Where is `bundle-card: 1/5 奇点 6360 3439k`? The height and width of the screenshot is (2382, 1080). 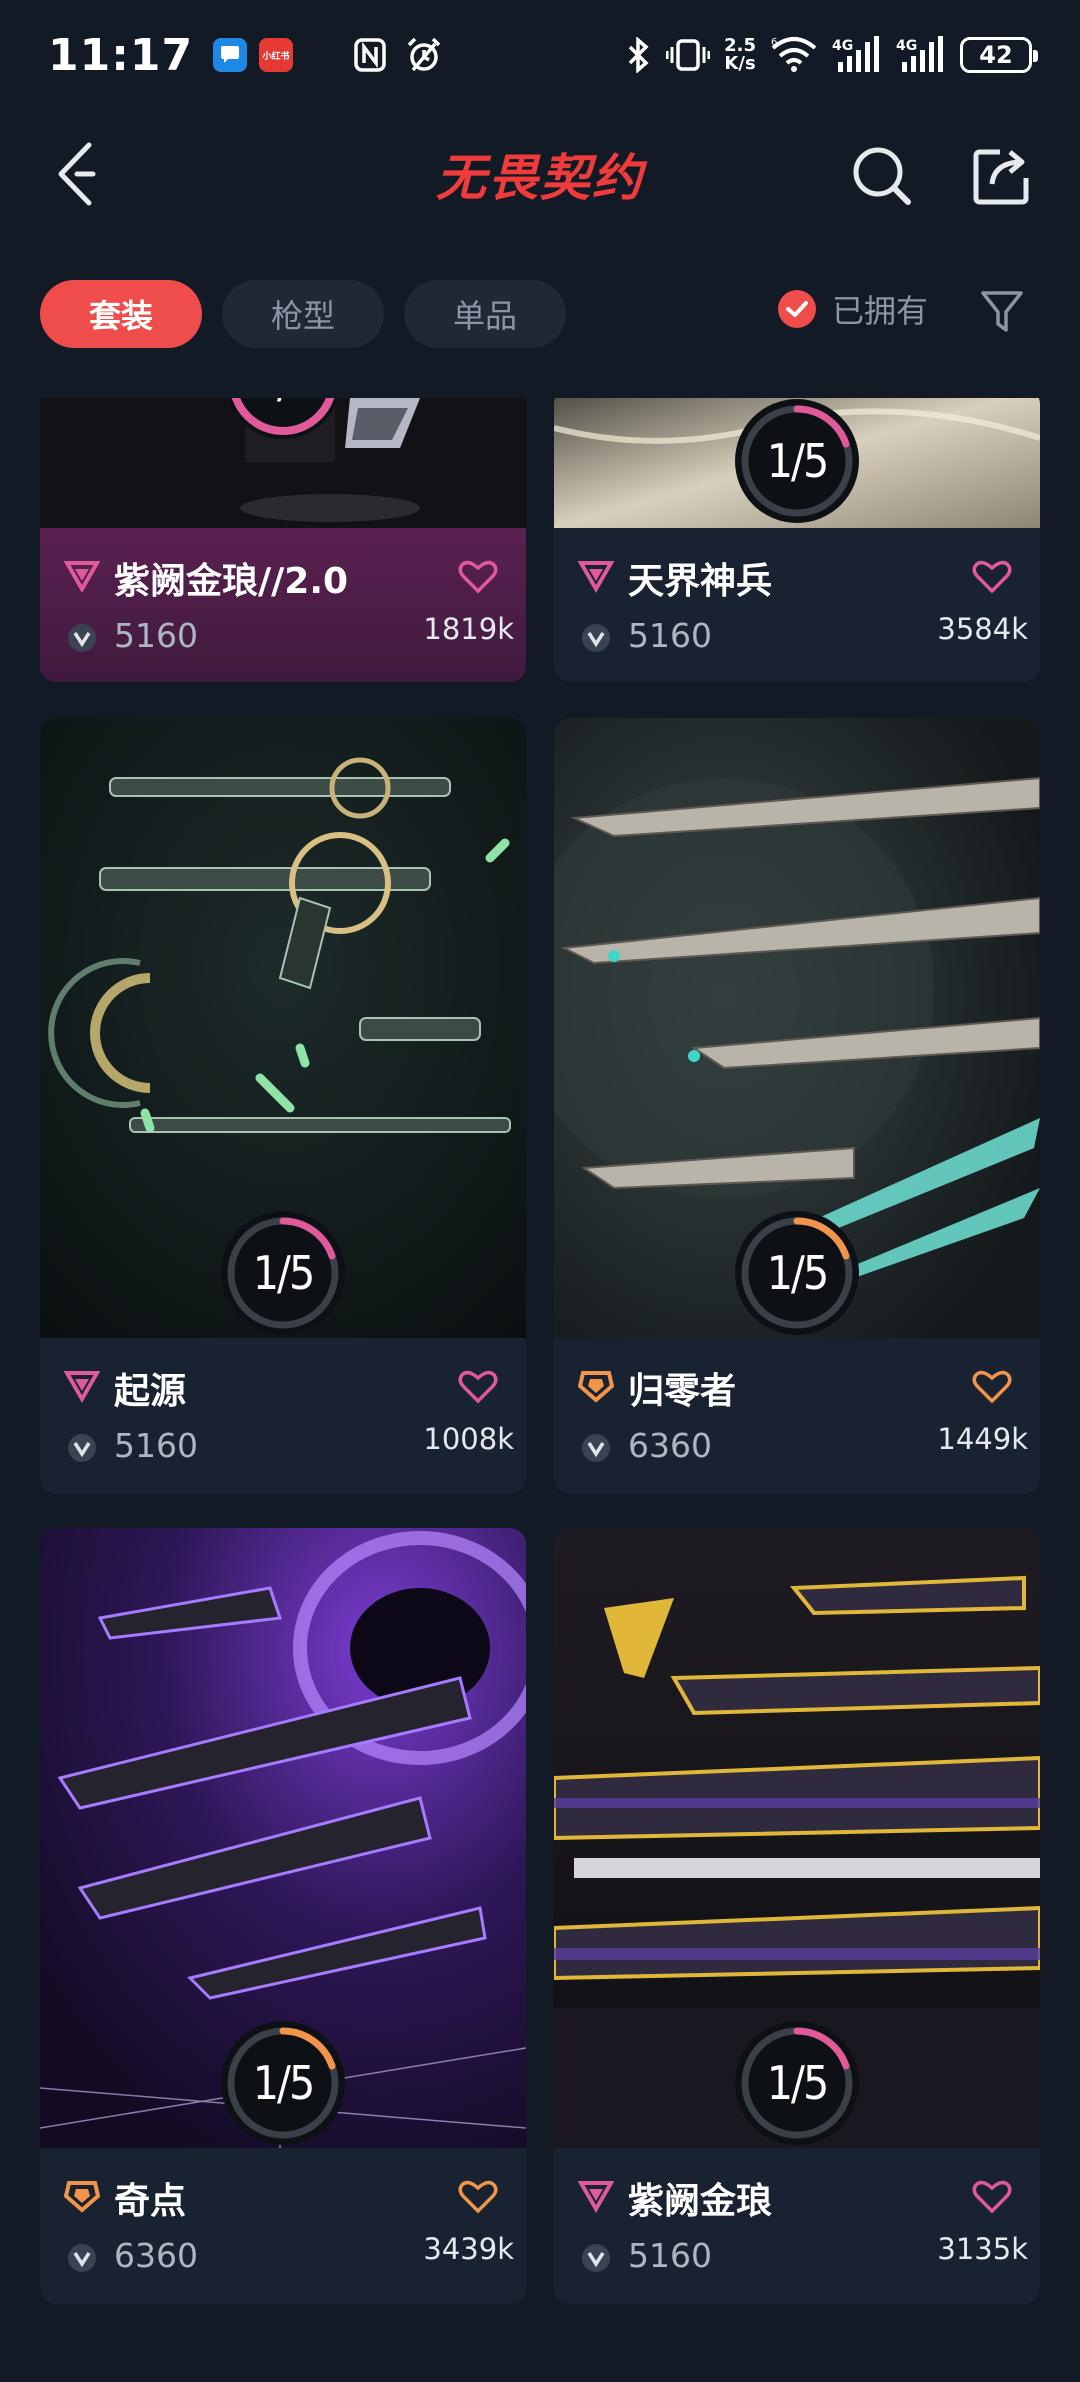 bundle-card: 1/5 奇点 6360 3439k is located at coordinates (283, 1916).